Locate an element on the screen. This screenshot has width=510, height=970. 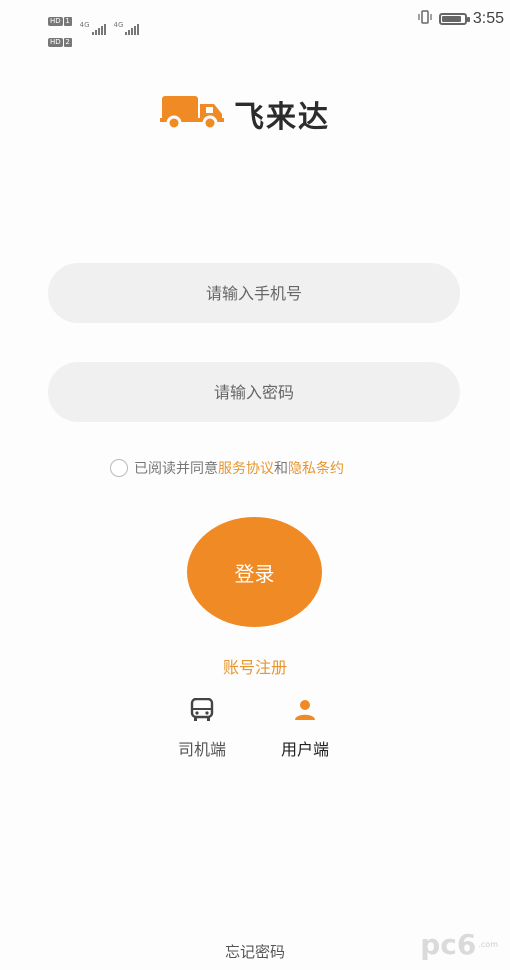
role-user-label: 用户端 is located at coordinates (304, 749).